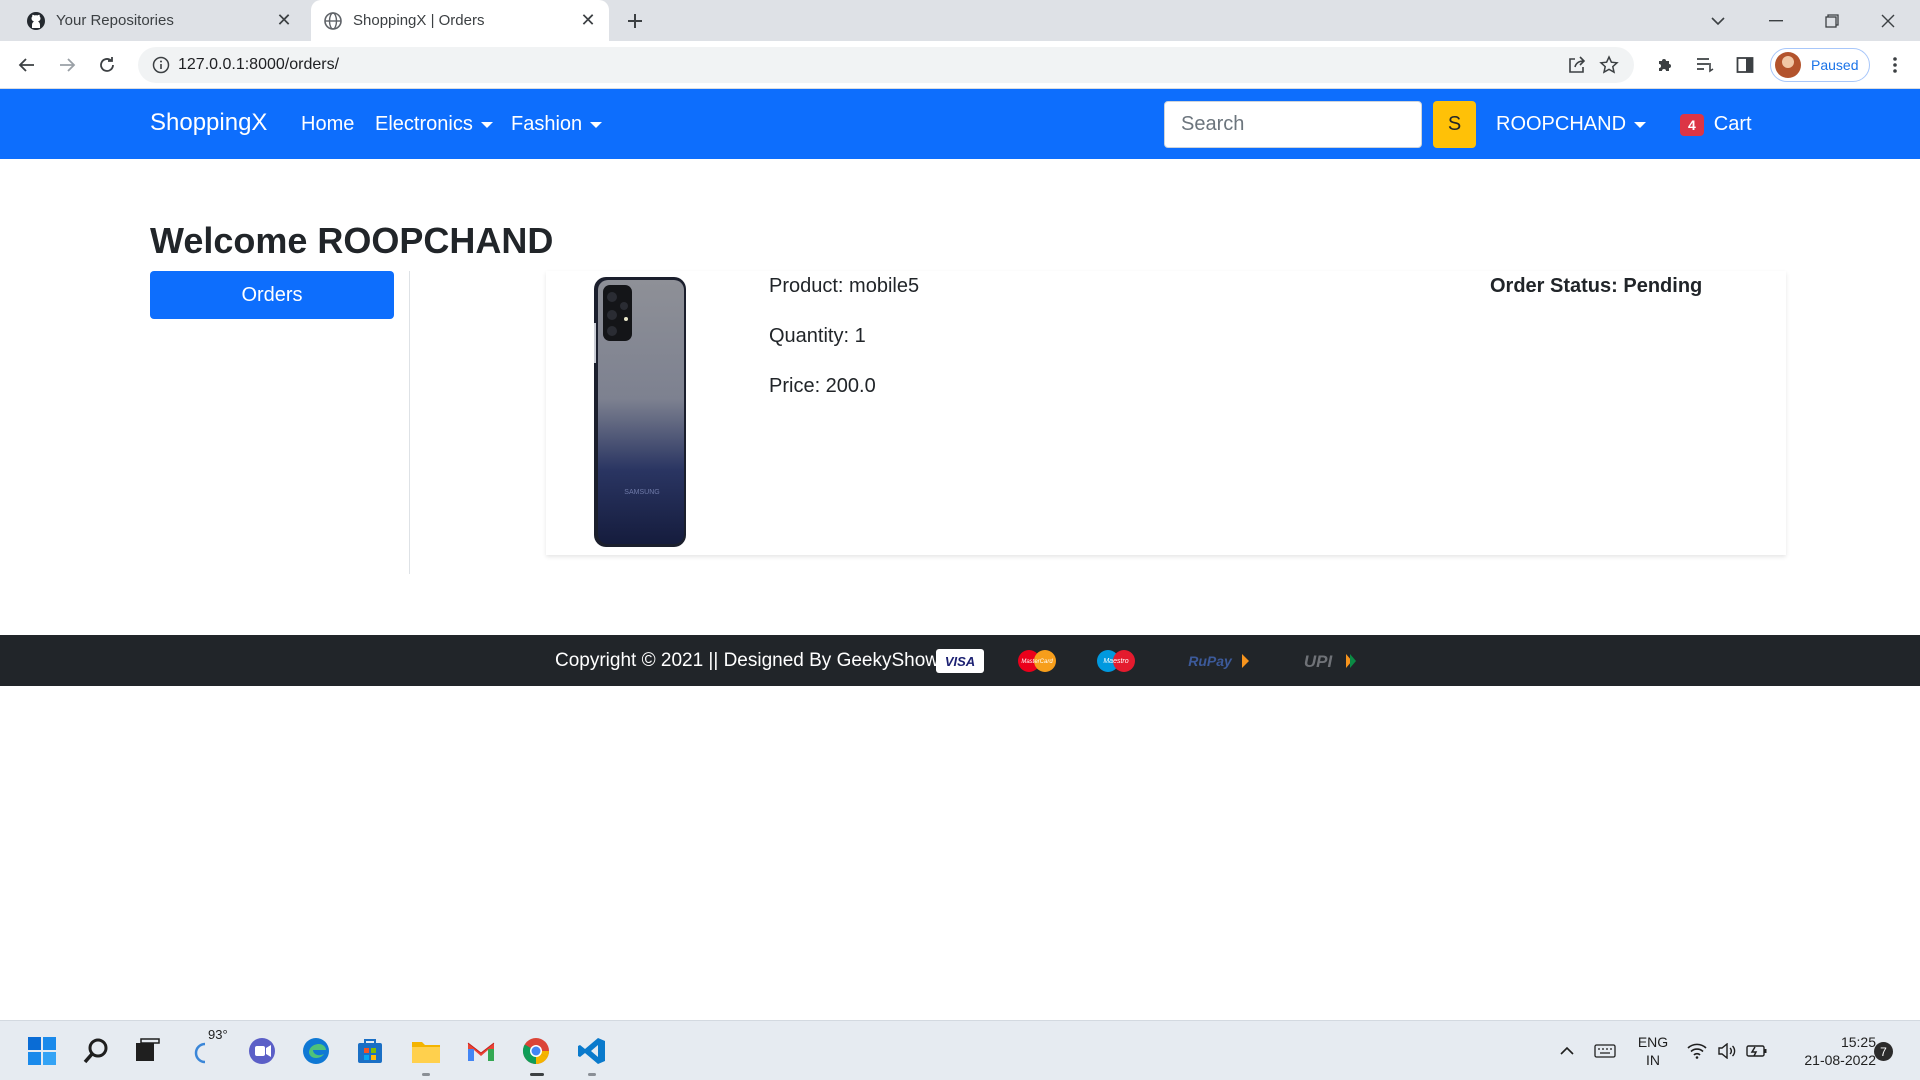 This screenshot has width=1920, height=1080. Describe the element at coordinates (547, 124) in the screenshot. I see `nav-fashion-label: Fashion` at that location.